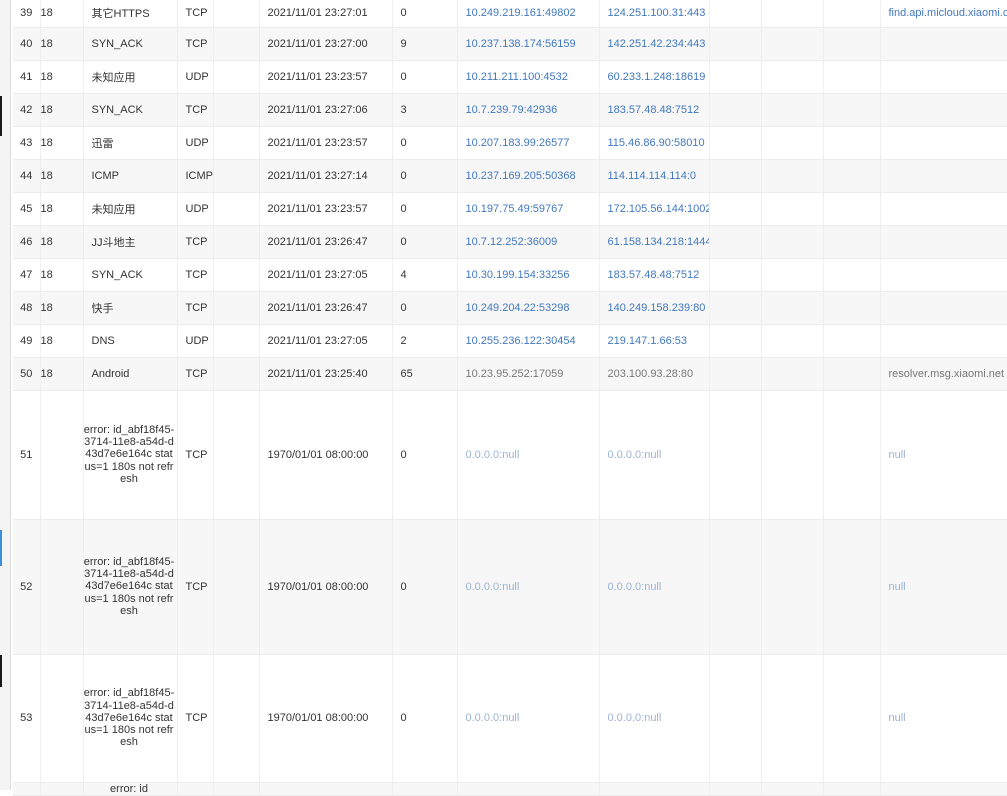  What do you see at coordinates (130, 242) in the screenshot?
I see `cell-application: JJ斗地主` at bounding box center [130, 242].